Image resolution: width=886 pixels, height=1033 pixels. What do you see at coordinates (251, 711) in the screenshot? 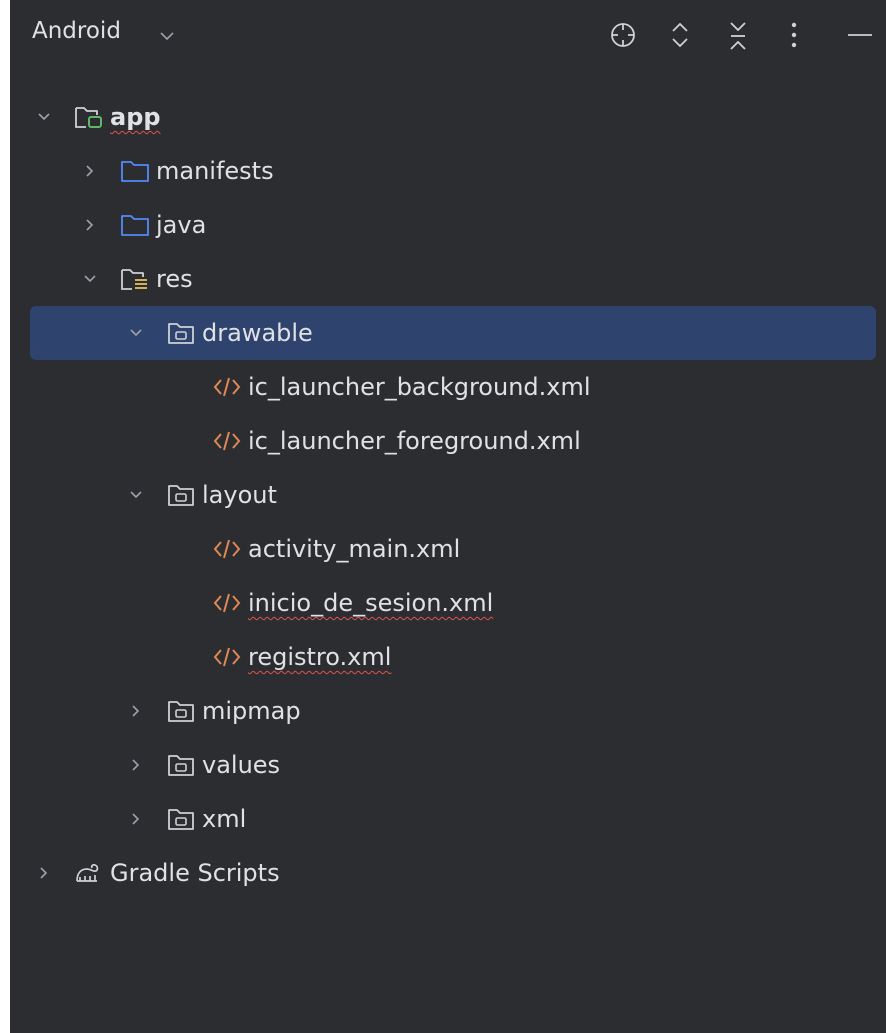
I see `tree-item-label: mipmap` at bounding box center [251, 711].